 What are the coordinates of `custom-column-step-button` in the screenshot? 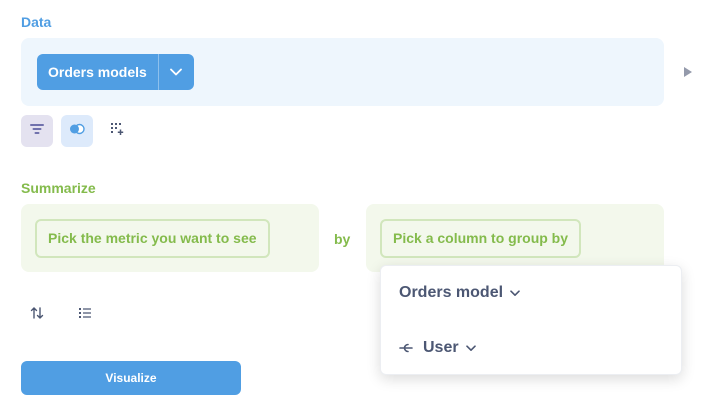 It's located at (117, 131).